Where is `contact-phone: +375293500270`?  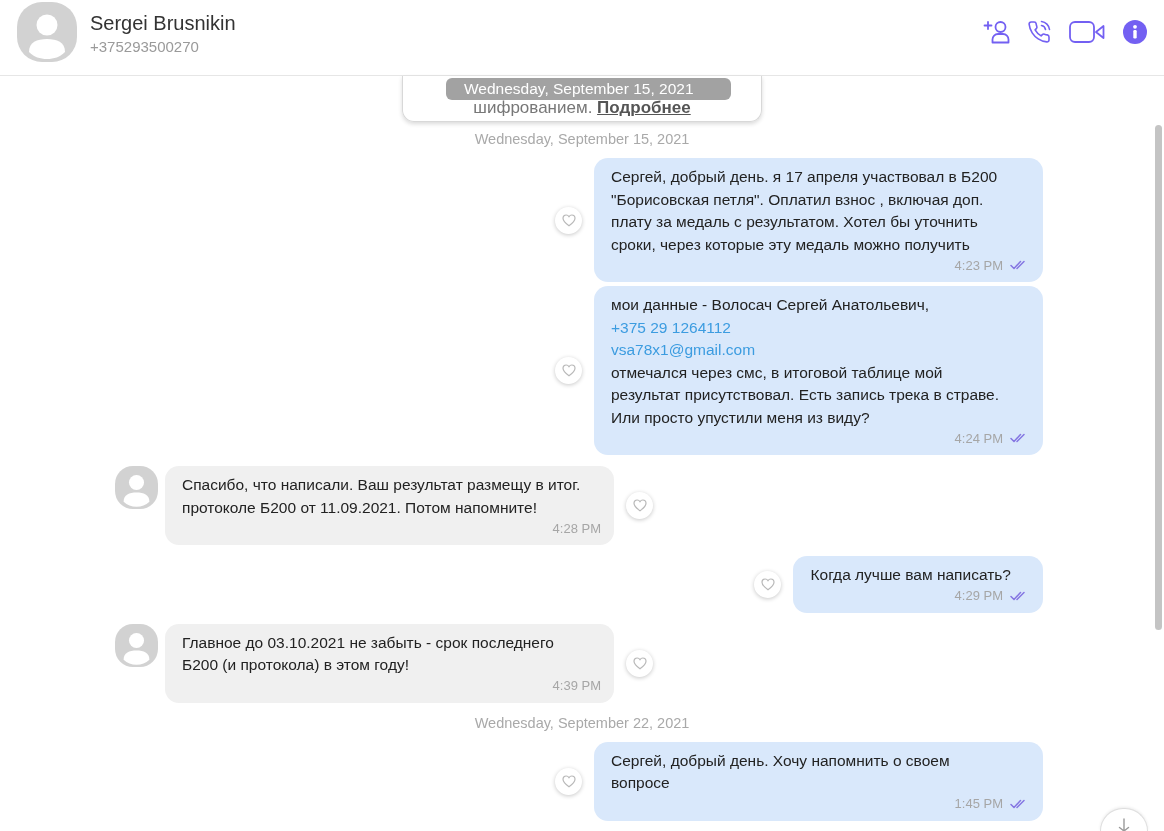 contact-phone: +375293500270 is located at coordinates (145, 47).